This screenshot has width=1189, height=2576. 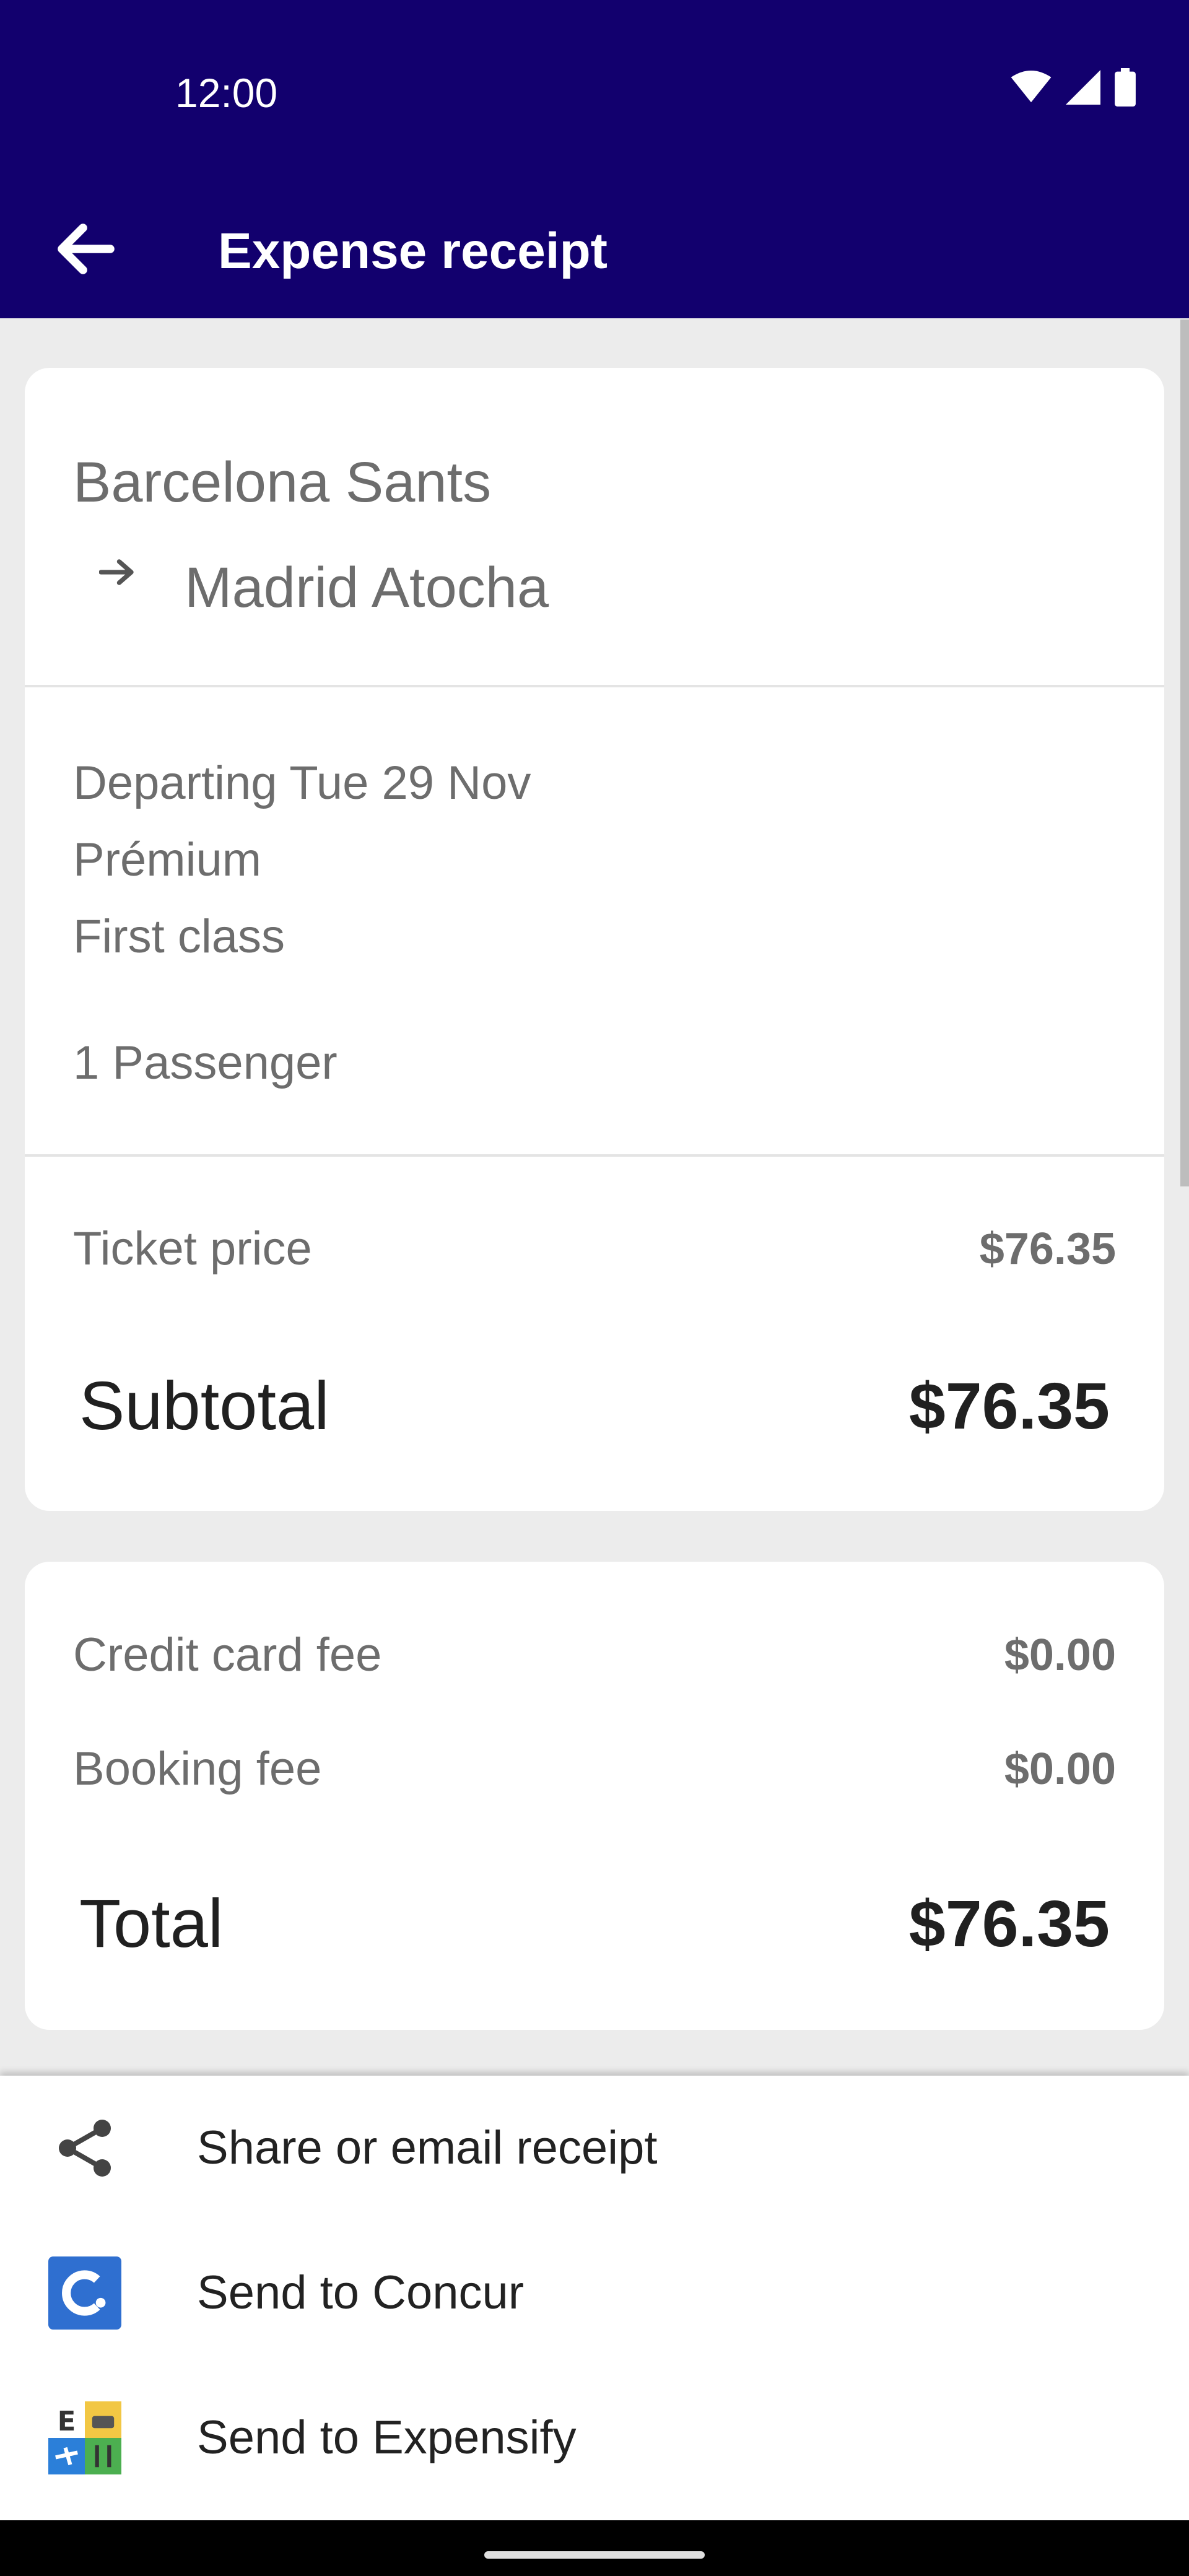 I want to click on navigation-bar, so click(x=594, y=2548).